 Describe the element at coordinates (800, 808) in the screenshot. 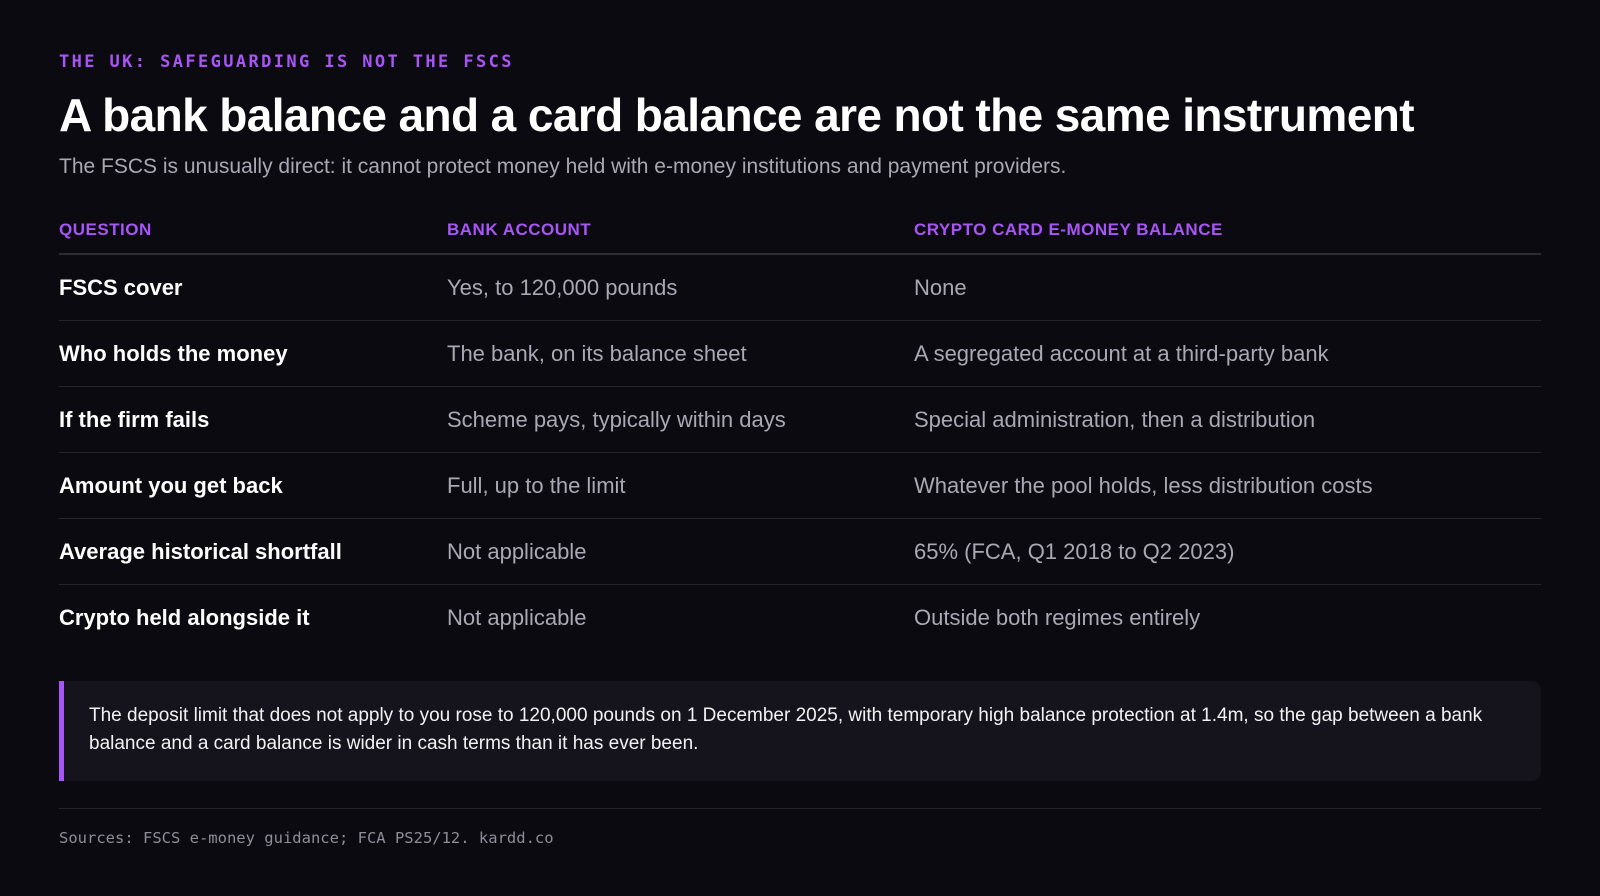

I see `footer-divider` at that location.